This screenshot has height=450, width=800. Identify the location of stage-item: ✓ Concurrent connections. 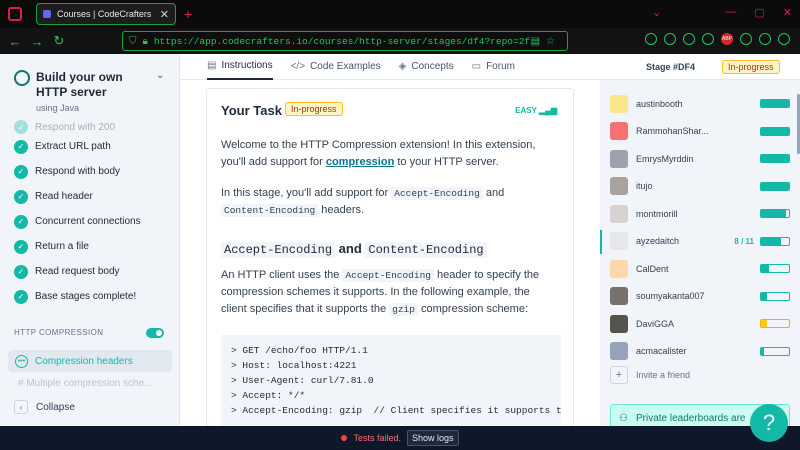
(94, 221).